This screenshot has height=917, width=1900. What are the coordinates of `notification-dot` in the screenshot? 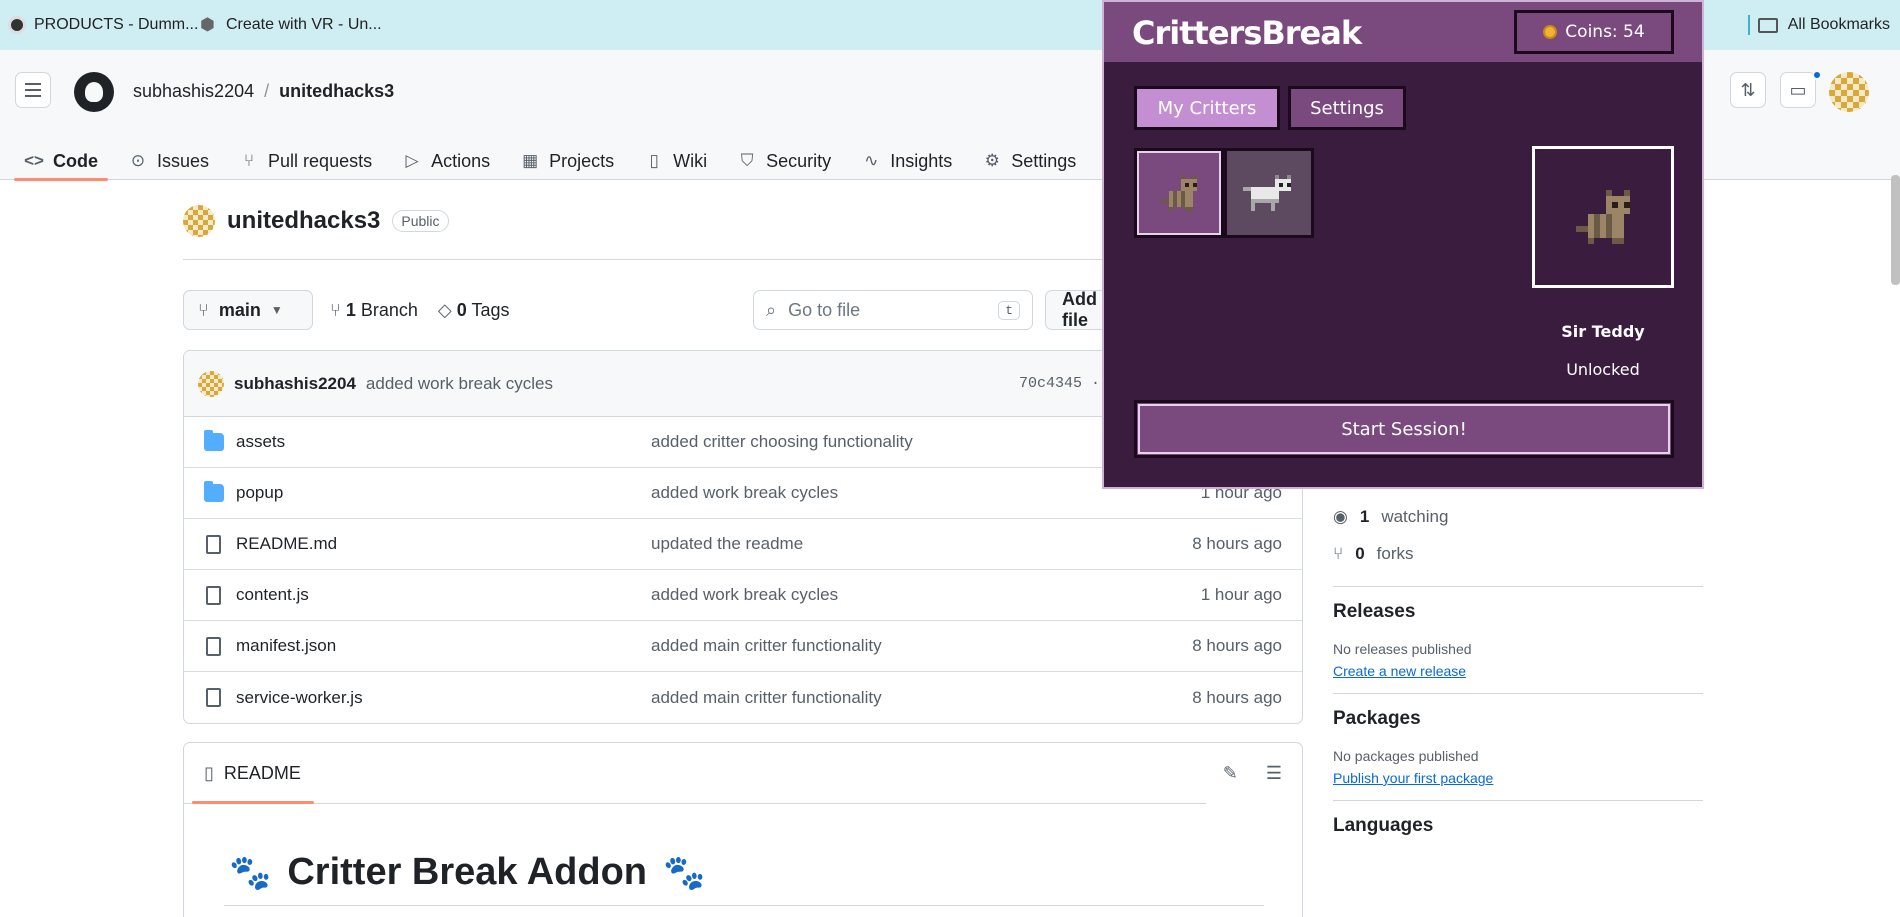 It's located at (1817, 75).